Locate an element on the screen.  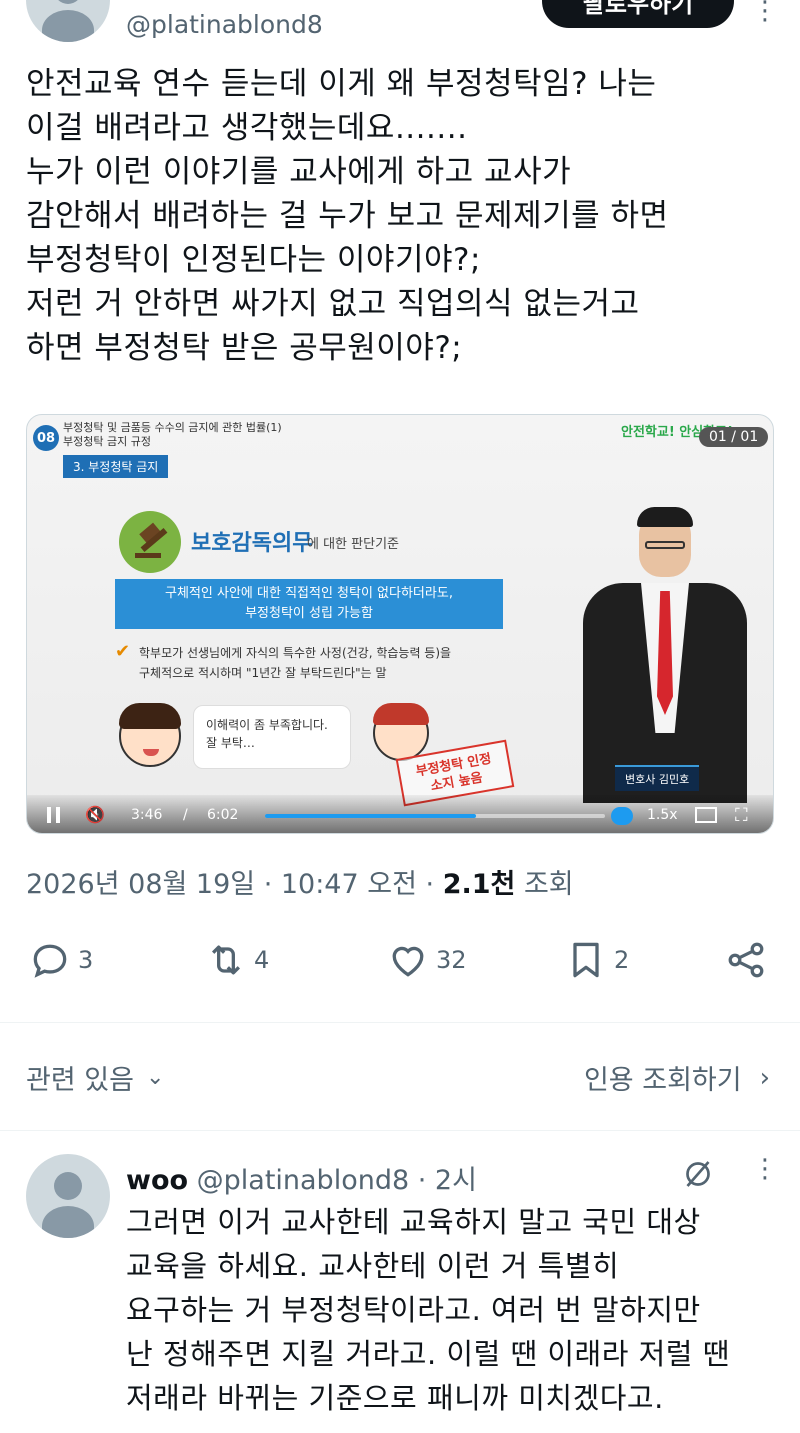
bookmark-button: 2 is located at coordinates (596, 960).